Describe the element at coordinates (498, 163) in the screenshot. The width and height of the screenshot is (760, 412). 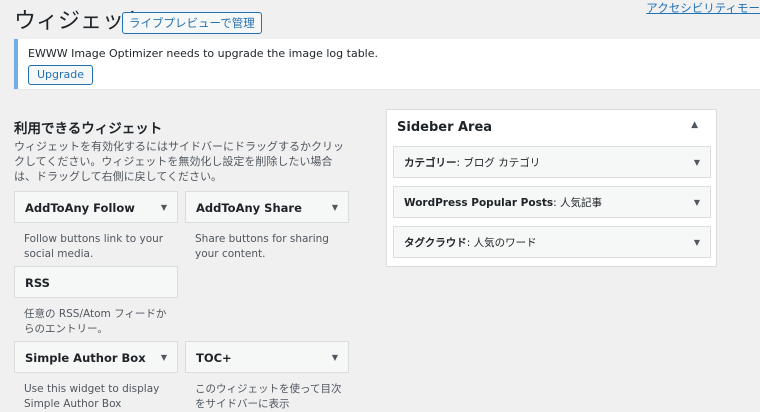
I see `sidebar-widget-subtitle: : ブログ カテゴリ` at that location.